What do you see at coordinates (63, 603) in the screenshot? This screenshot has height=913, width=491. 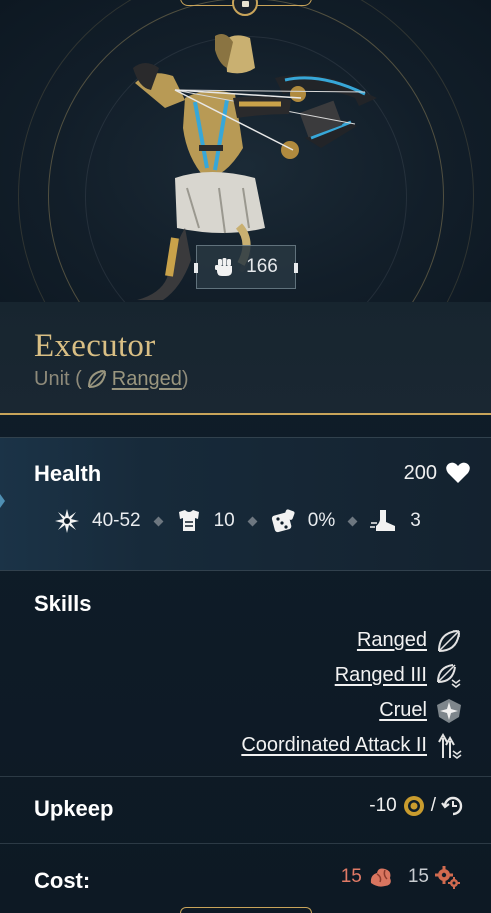 I see `skills-title: Skills` at bounding box center [63, 603].